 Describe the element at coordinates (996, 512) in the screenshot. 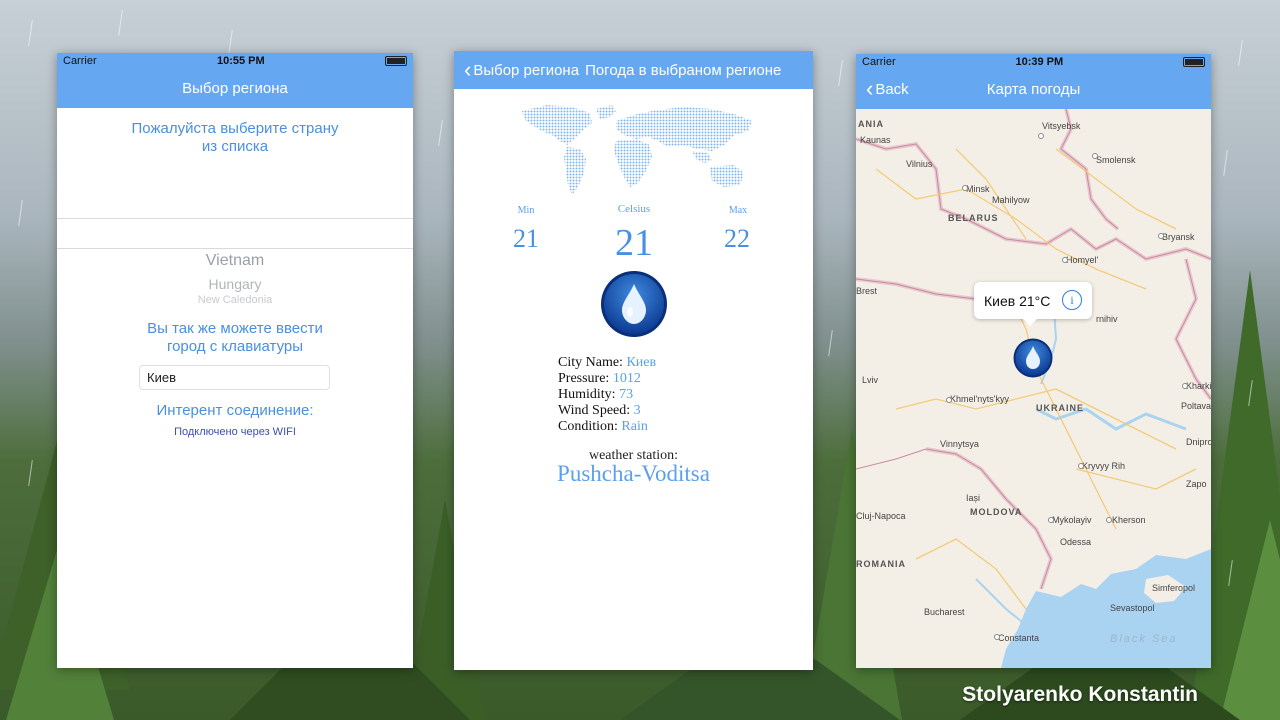

I see `map-label: MOLDOVA` at that location.